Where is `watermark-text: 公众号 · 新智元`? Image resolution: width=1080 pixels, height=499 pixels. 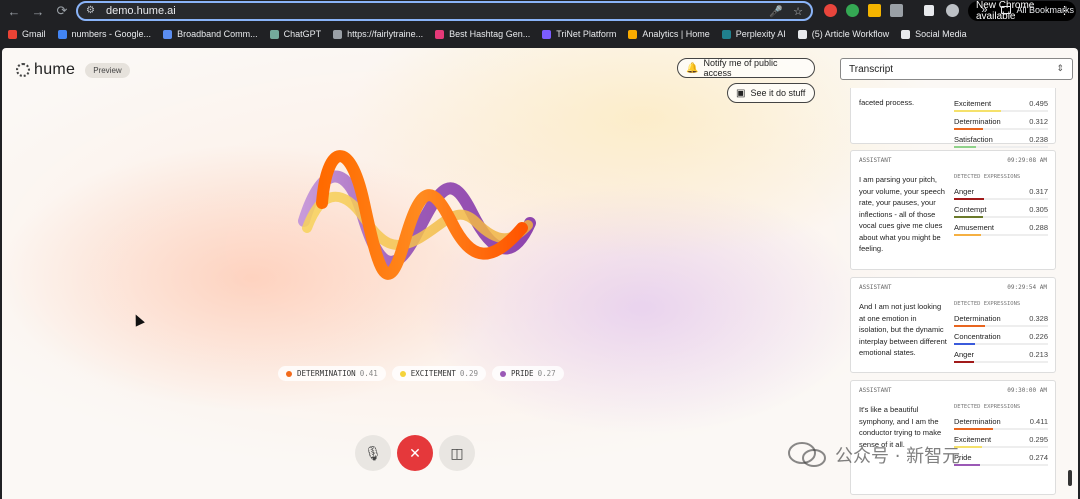 watermark-text: 公众号 · 新智元 is located at coordinates (898, 456).